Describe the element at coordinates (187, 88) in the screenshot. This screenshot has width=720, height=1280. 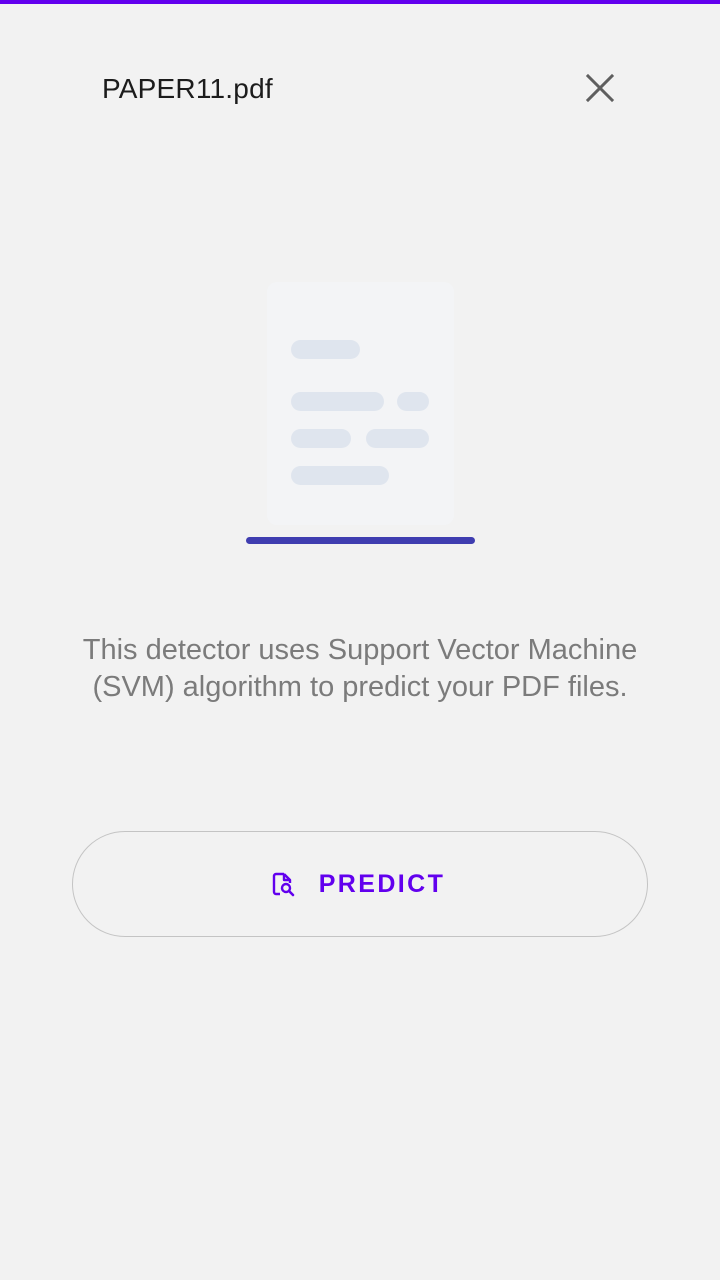
I see `file-title: PAPER11.pdf` at that location.